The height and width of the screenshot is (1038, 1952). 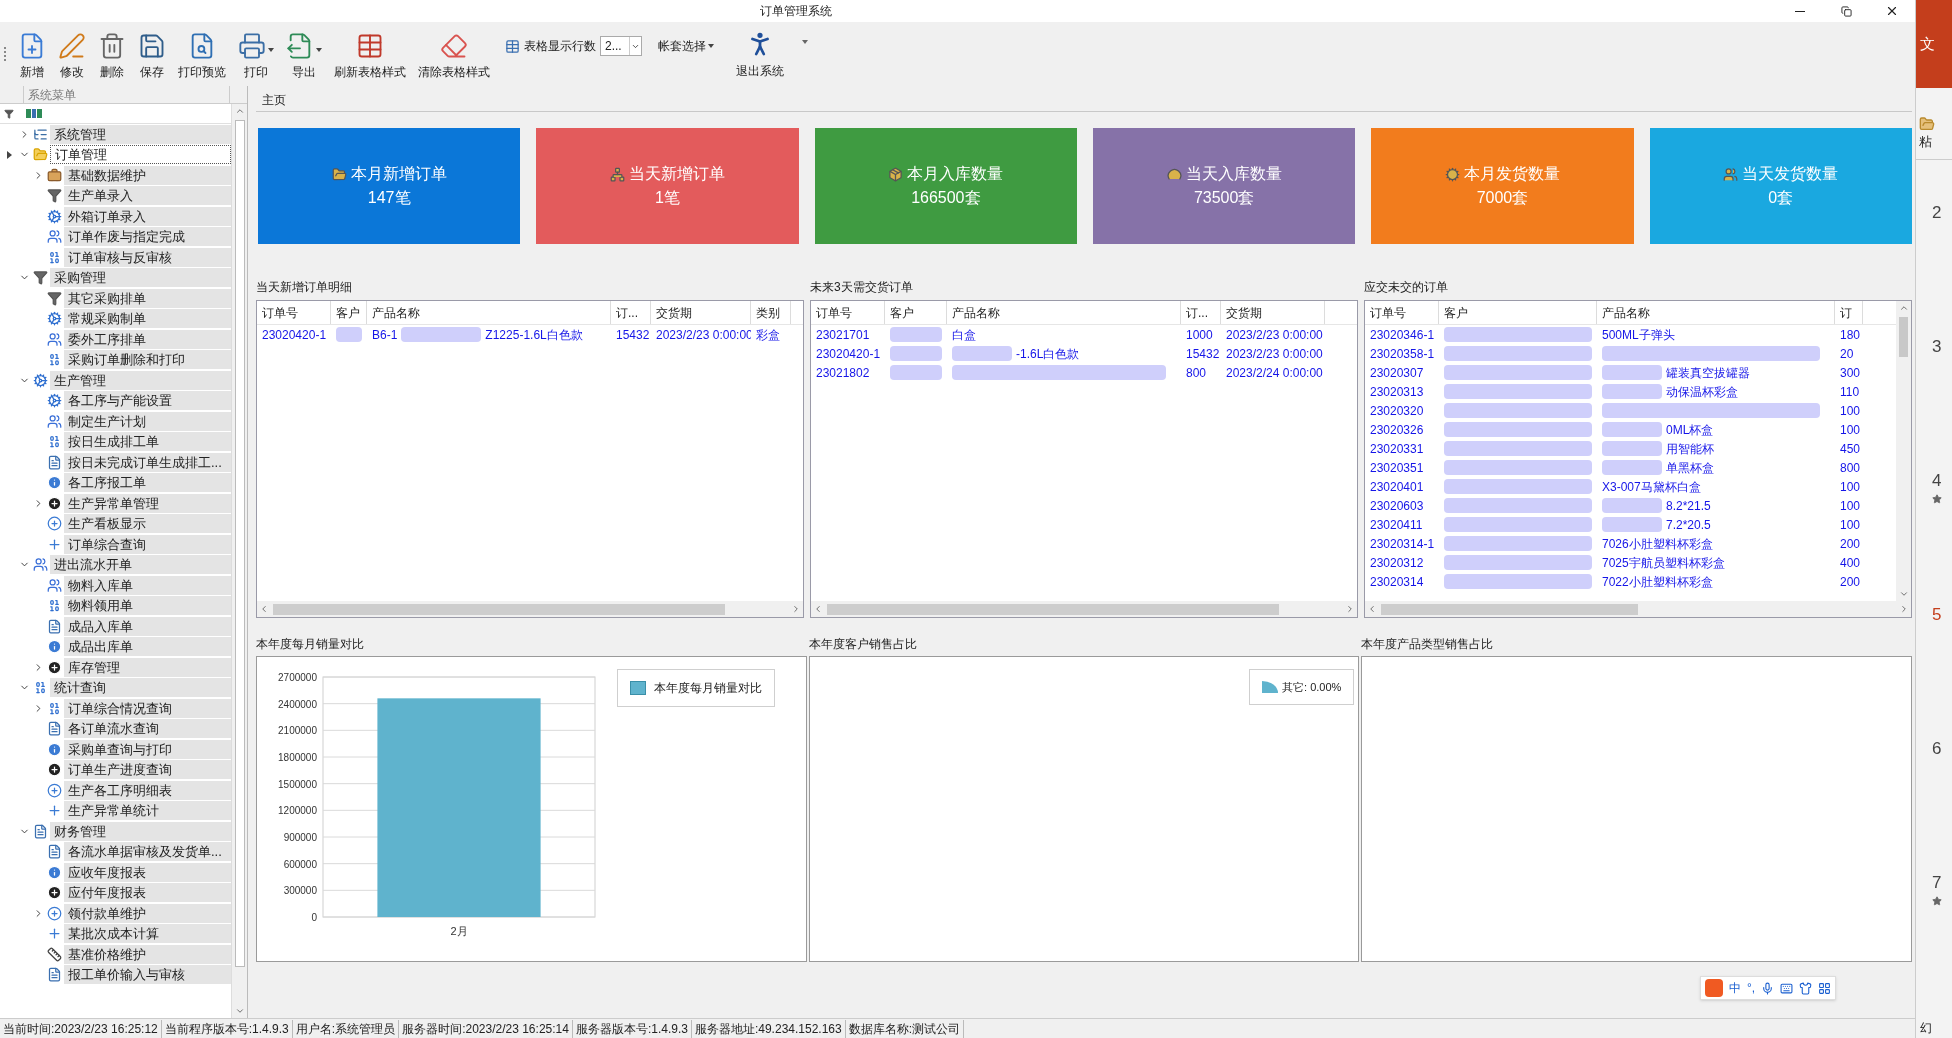 What do you see at coordinates (370, 54) in the screenshot?
I see `toolbar-button: 刷新表格样式` at bounding box center [370, 54].